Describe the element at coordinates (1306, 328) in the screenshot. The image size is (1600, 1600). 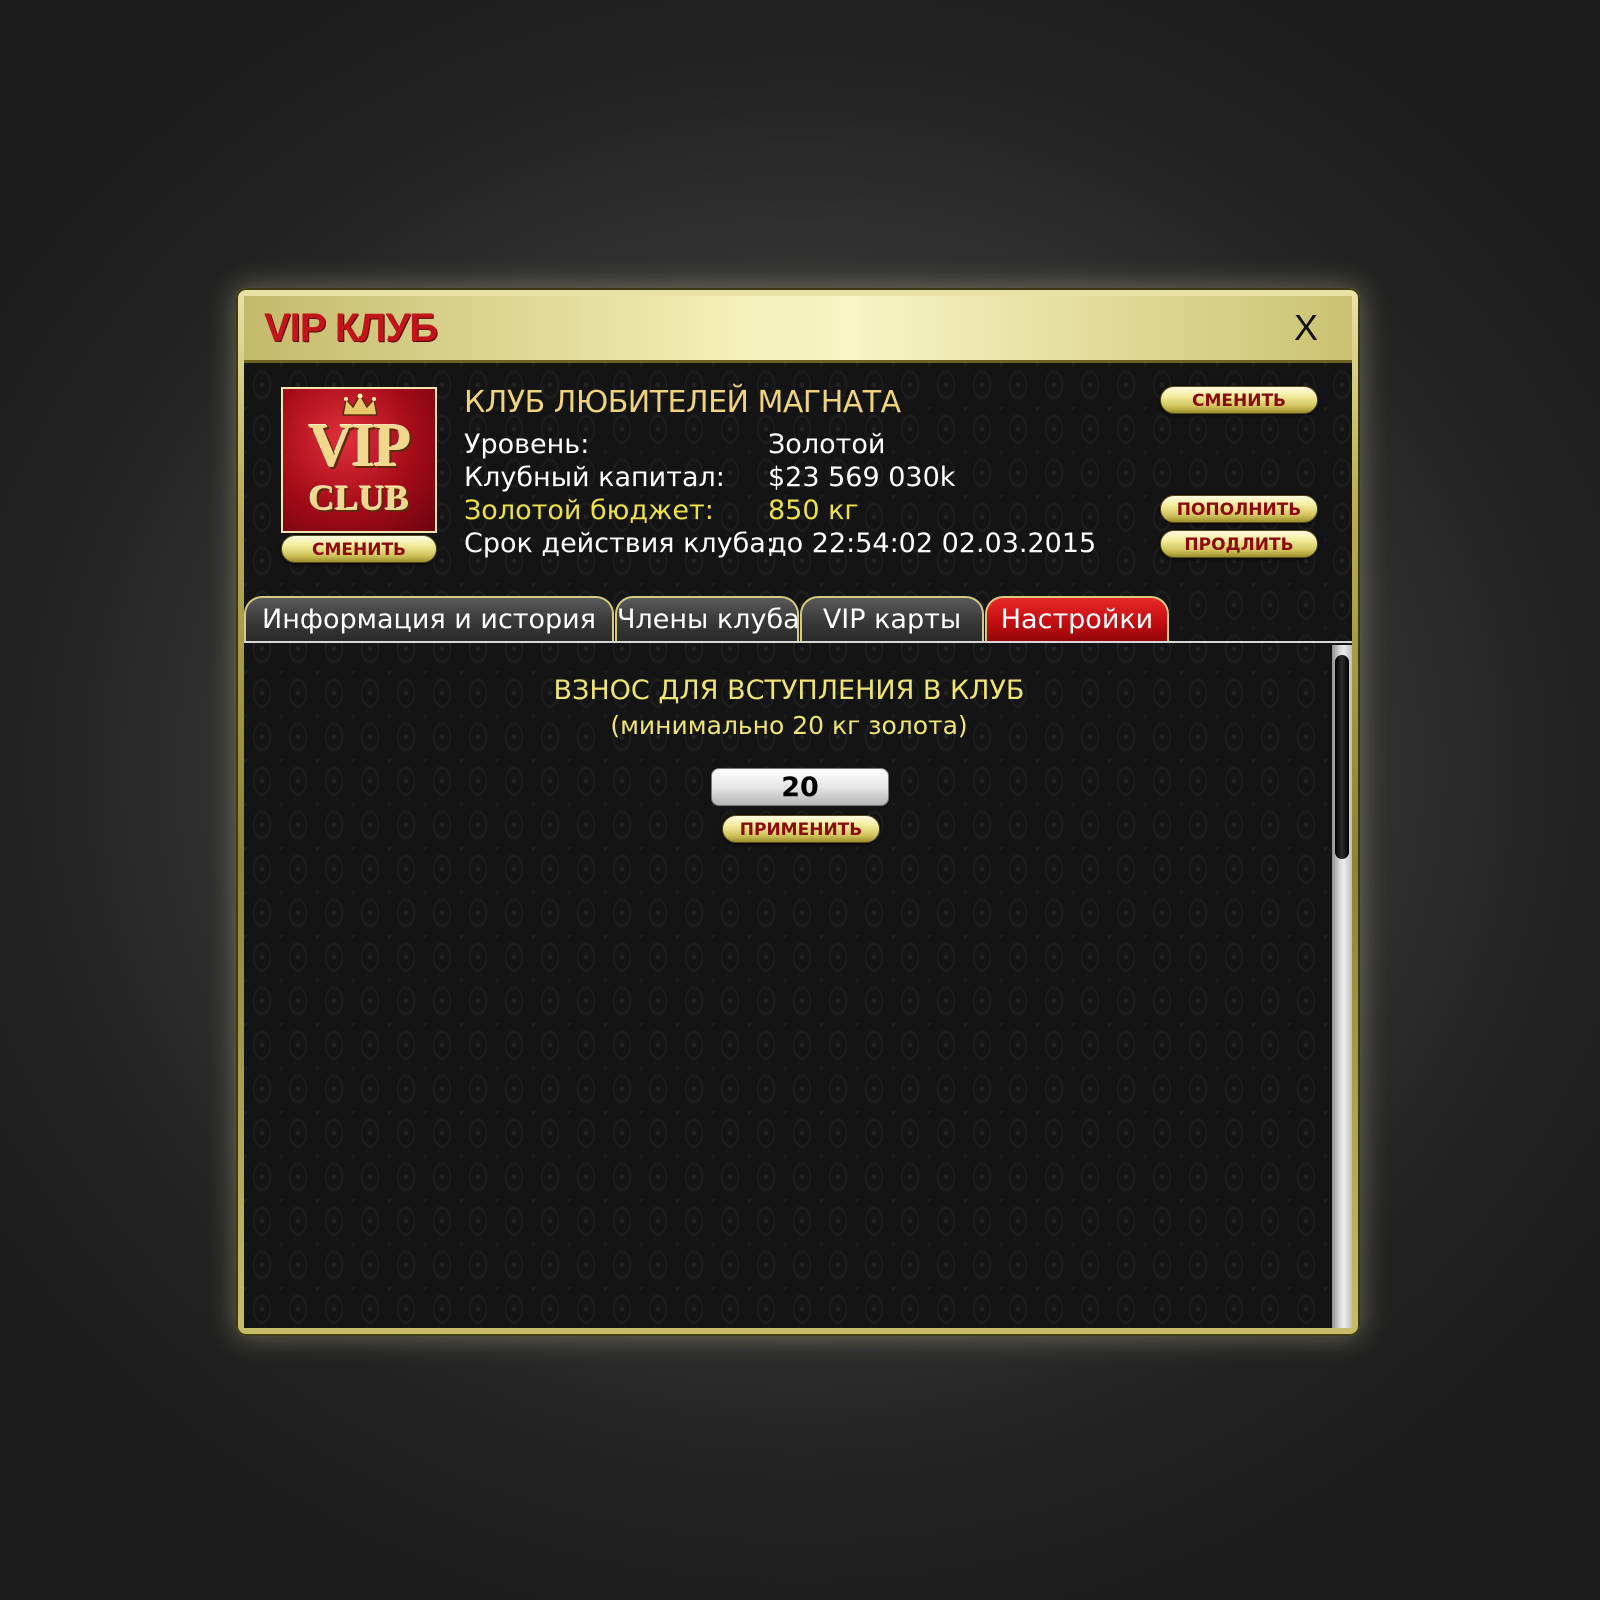
I see `close-button: X` at that location.